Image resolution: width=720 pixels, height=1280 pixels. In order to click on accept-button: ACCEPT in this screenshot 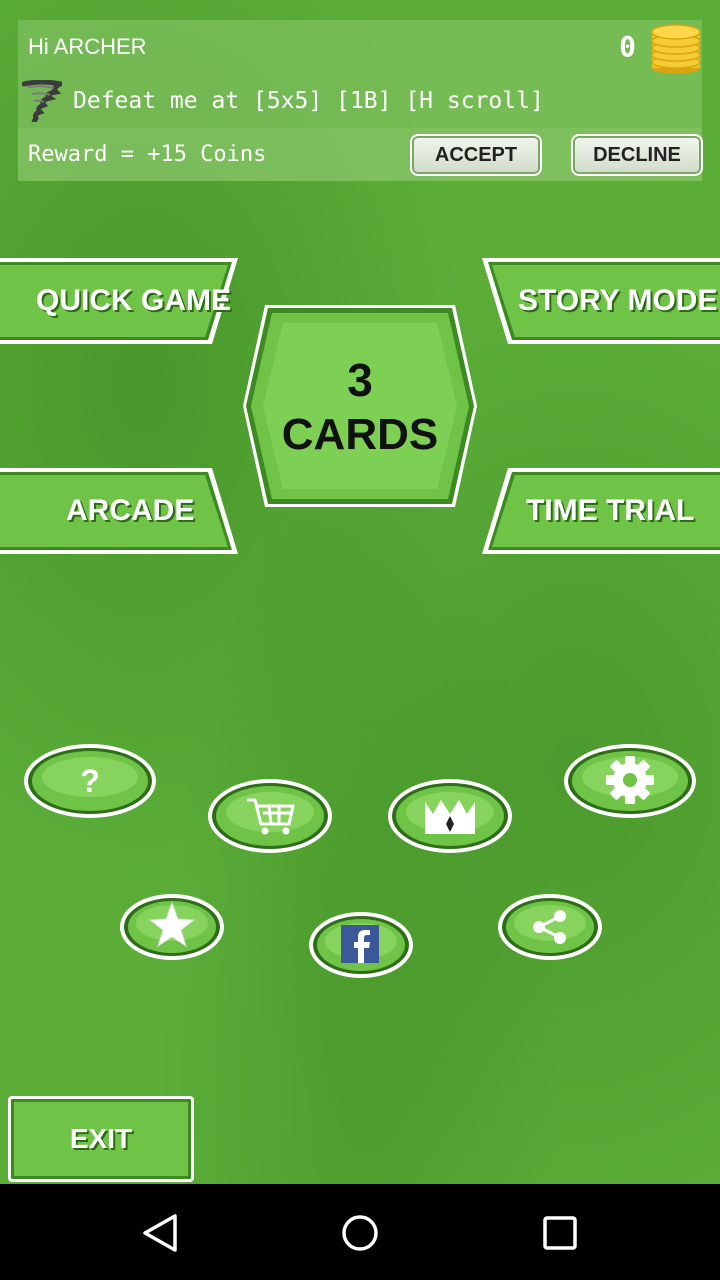, I will do `click(476, 155)`.